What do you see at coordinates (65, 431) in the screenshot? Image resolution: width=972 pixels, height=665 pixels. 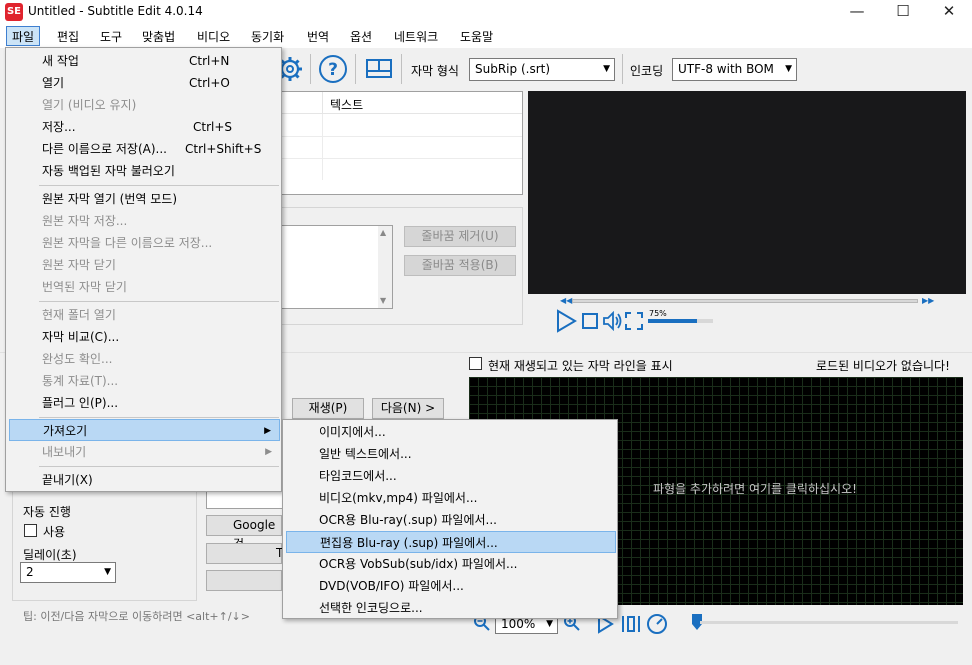 I see `menu-import-label: 가져오기` at bounding box center [65, 431].